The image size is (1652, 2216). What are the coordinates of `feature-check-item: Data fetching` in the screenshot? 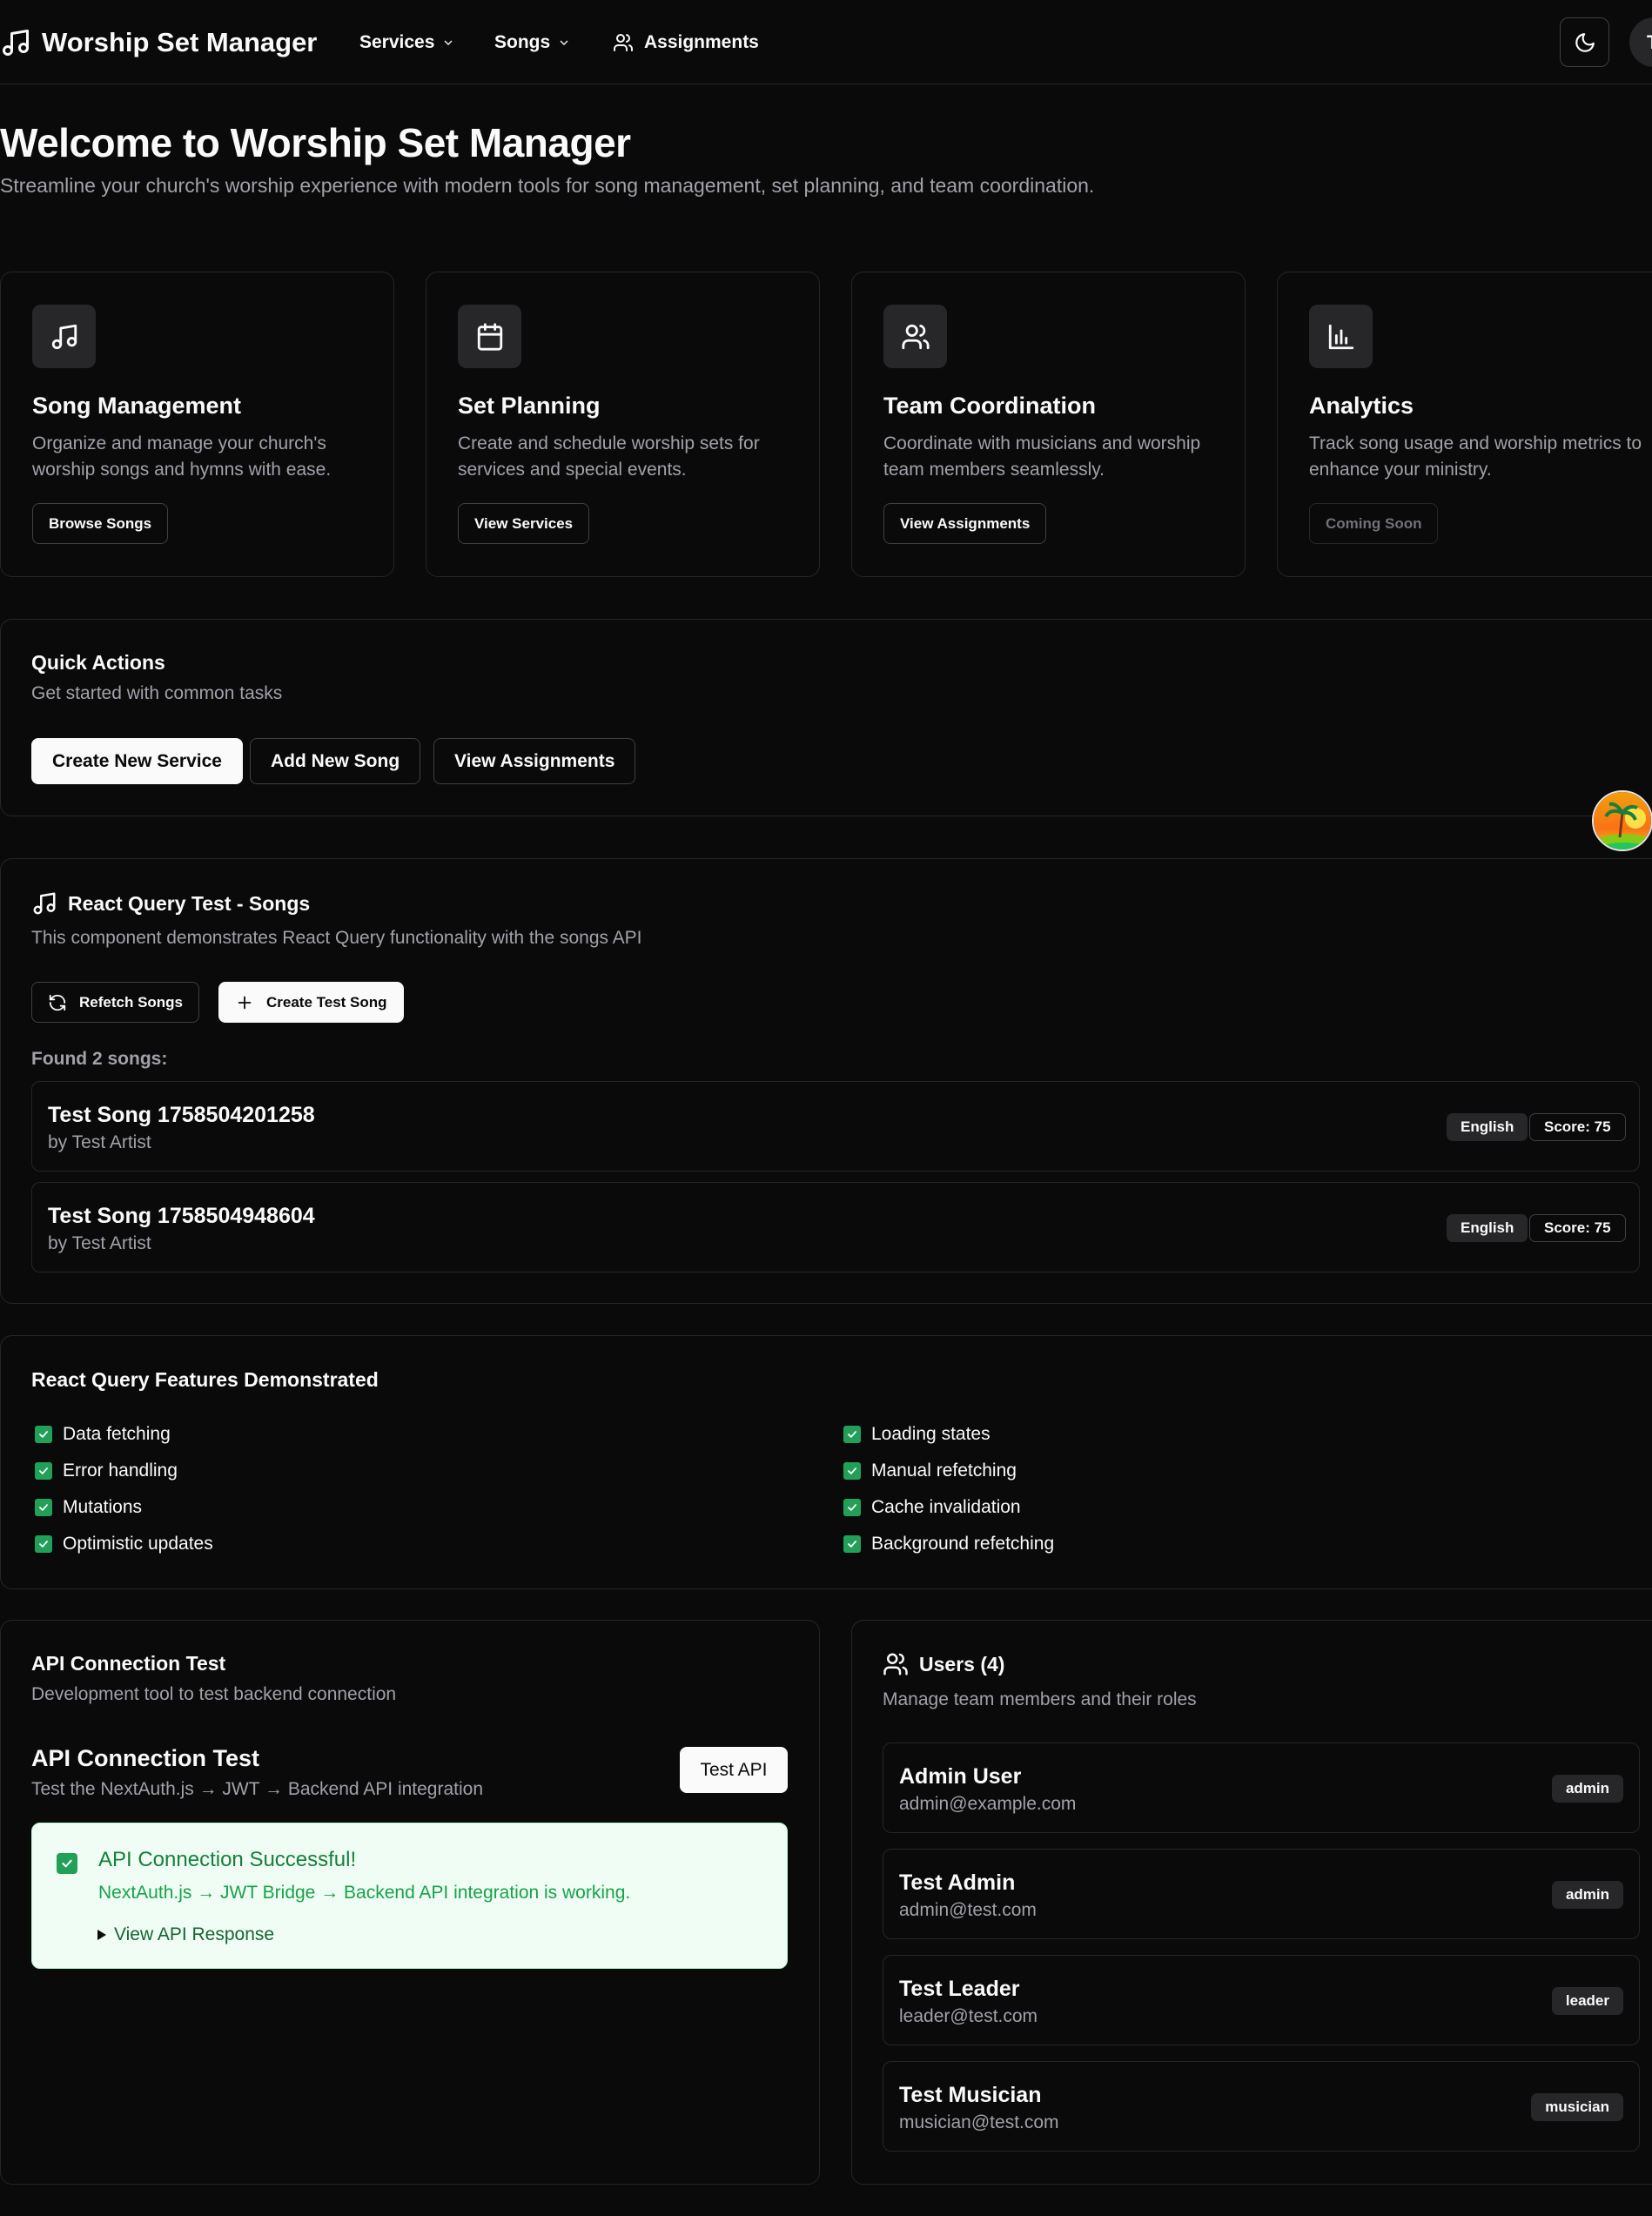 It's located at (103, 1434).